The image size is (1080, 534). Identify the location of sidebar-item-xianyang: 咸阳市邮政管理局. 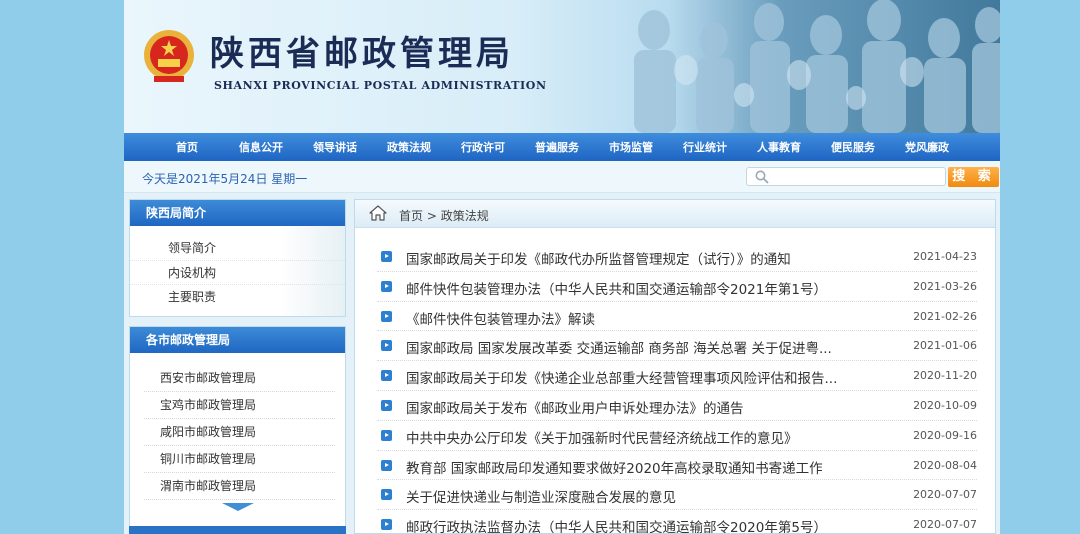
(239, 432).